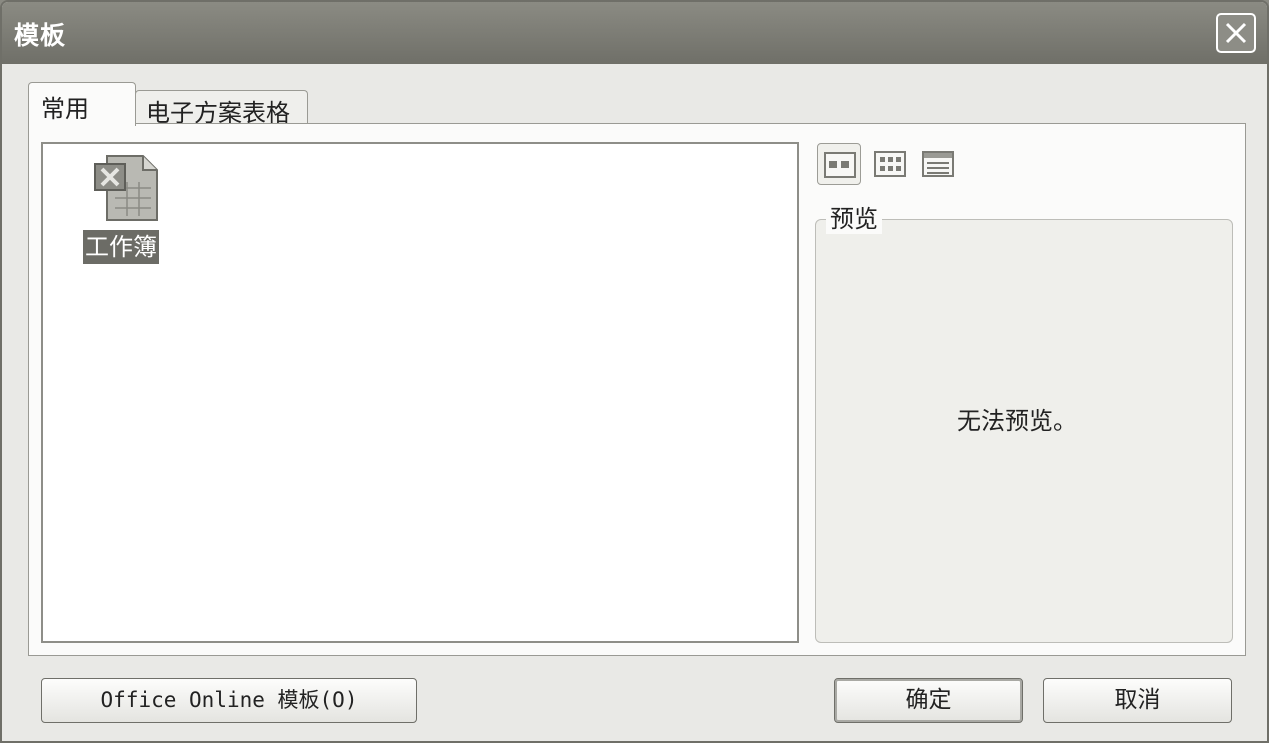  I want to click on title-bar: 模板, so click(634, 33).